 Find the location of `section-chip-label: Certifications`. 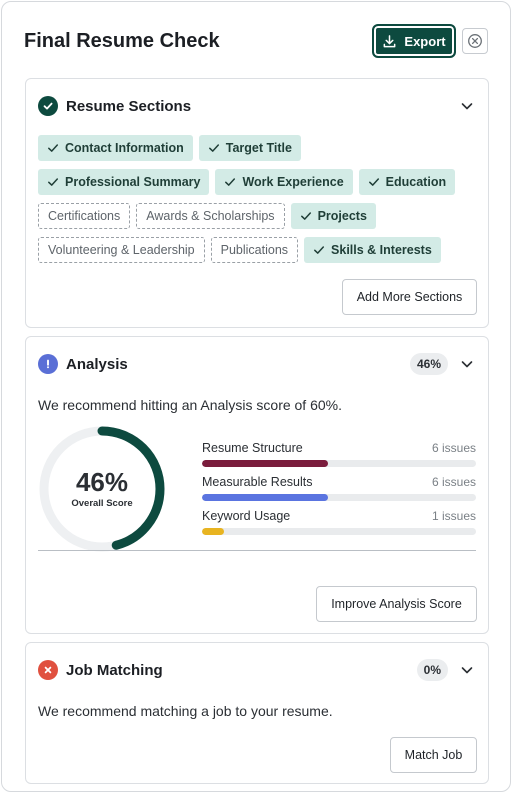

section-chip-label: Certifications is located at coordinates (84, 216).